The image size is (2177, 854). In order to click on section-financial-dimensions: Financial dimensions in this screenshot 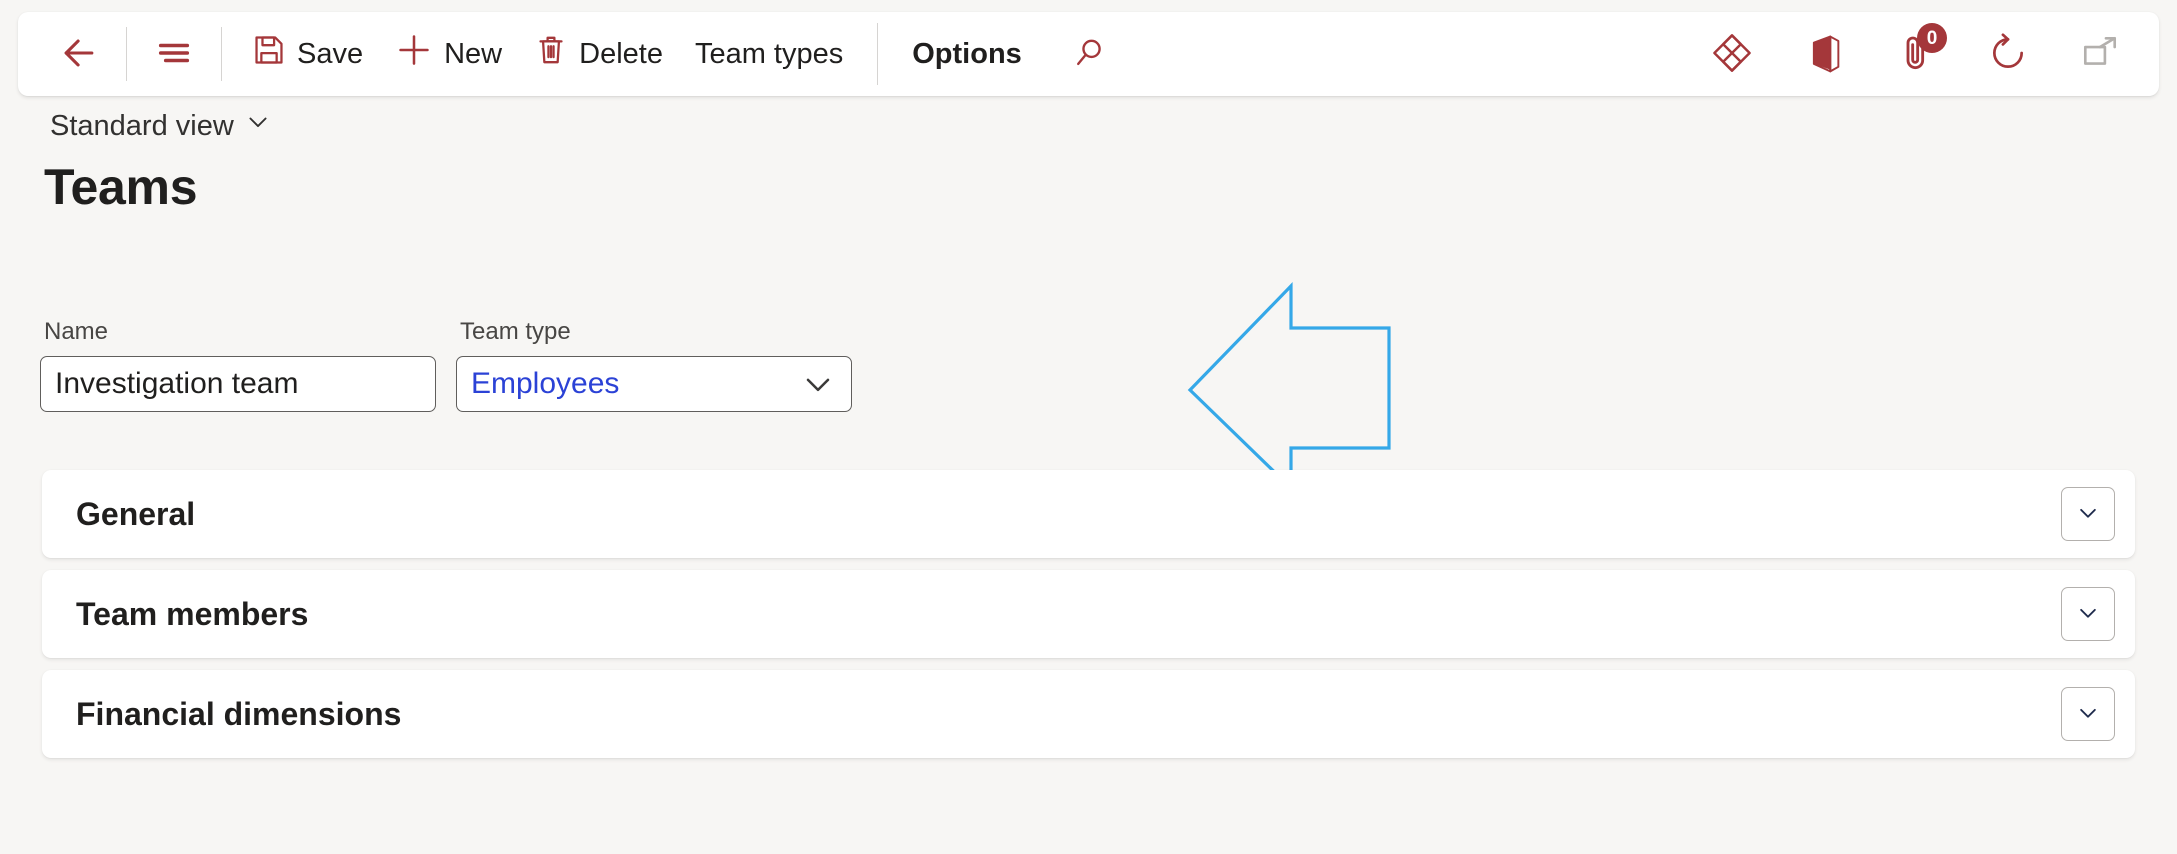, I will do `click(1088, 714)`.